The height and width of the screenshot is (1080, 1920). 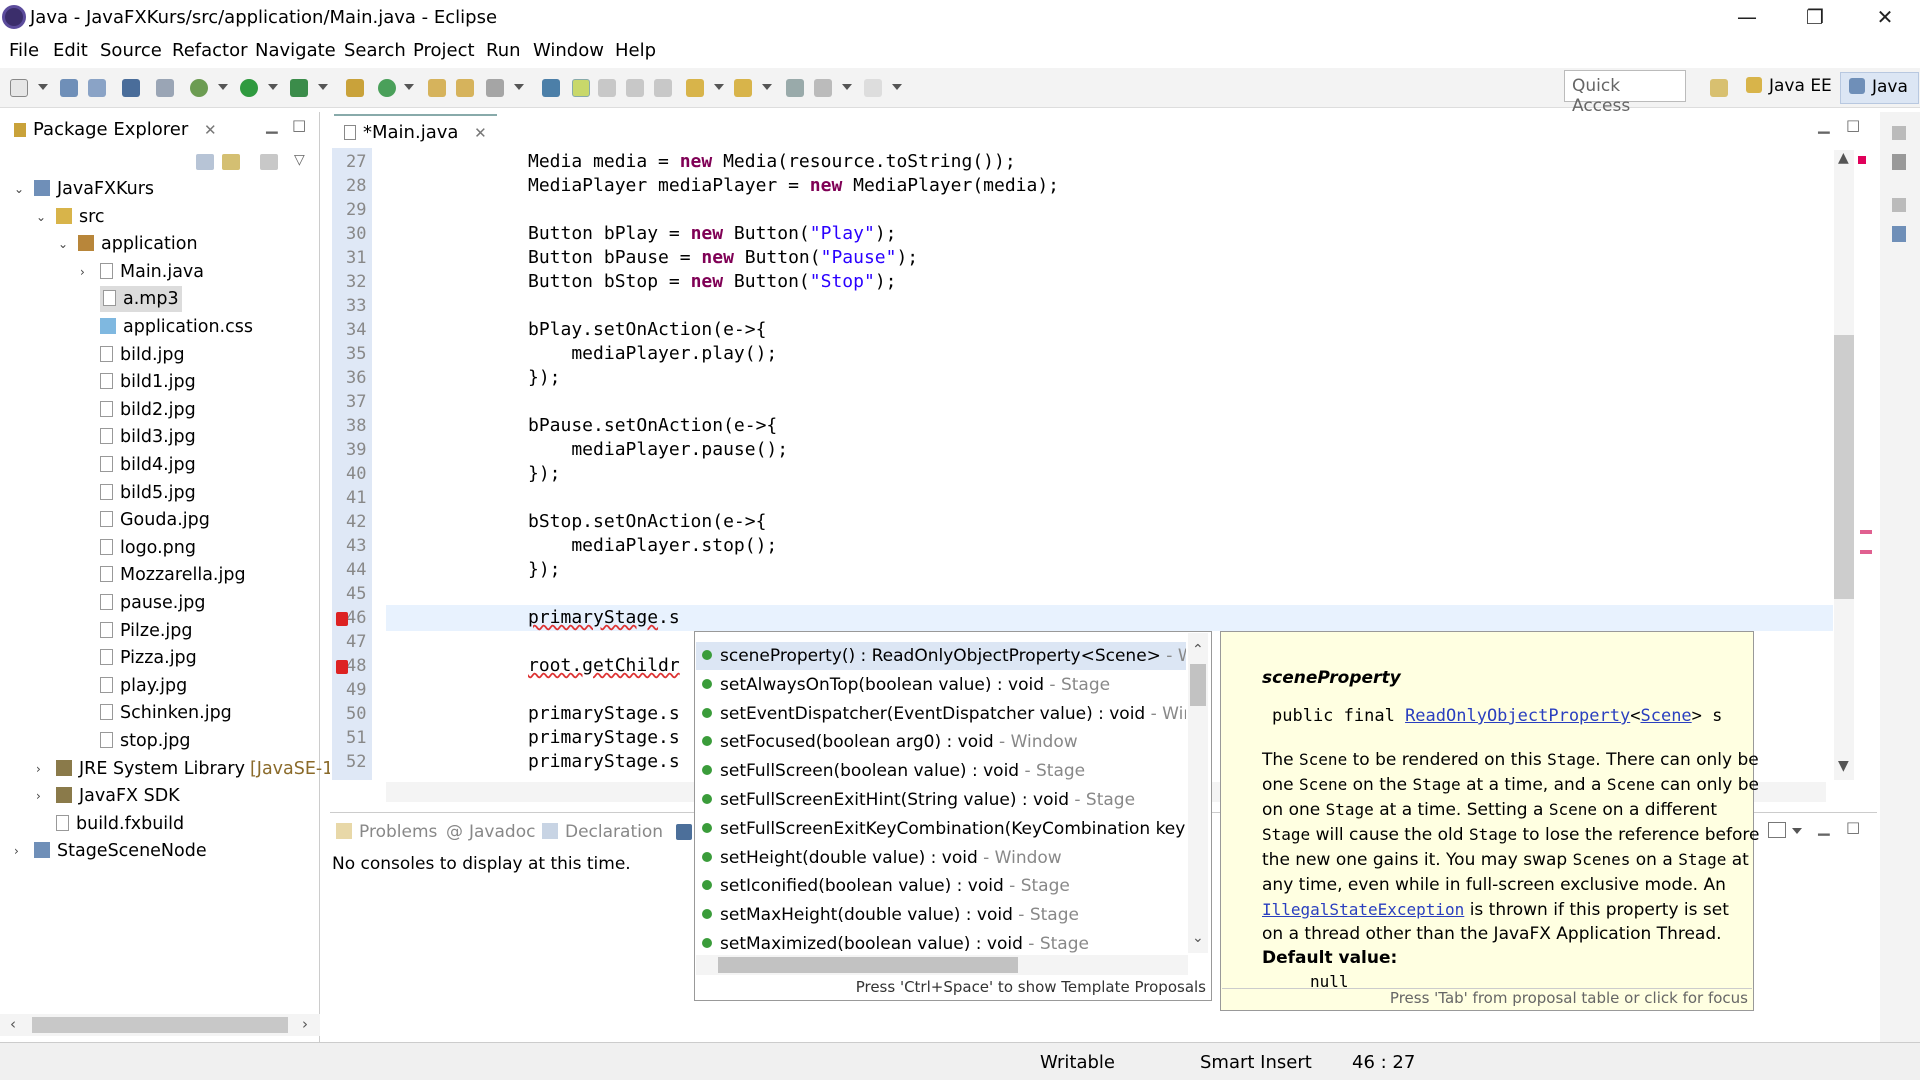 I want to click on console-dropdown-icon, so click(x=1797, y=831).